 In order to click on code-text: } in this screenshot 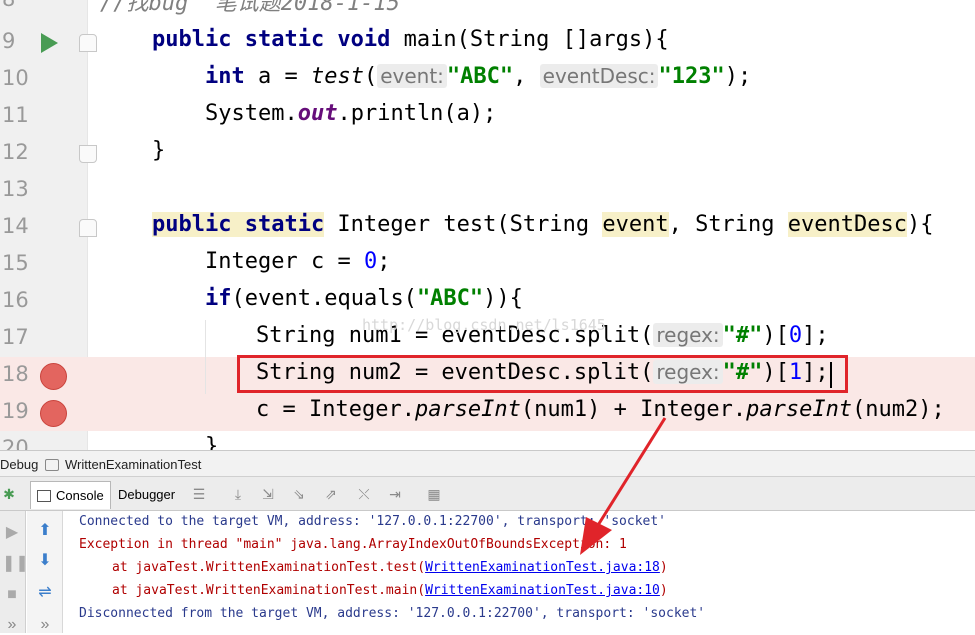, I will do `click(212, 442)`.